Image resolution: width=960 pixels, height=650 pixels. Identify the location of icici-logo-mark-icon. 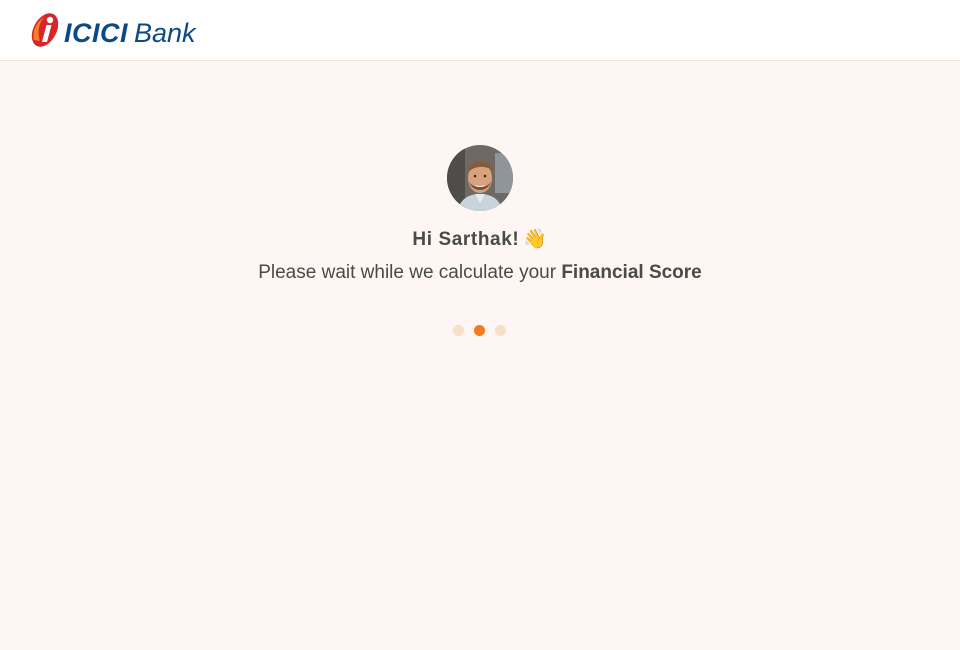
(45, 30).